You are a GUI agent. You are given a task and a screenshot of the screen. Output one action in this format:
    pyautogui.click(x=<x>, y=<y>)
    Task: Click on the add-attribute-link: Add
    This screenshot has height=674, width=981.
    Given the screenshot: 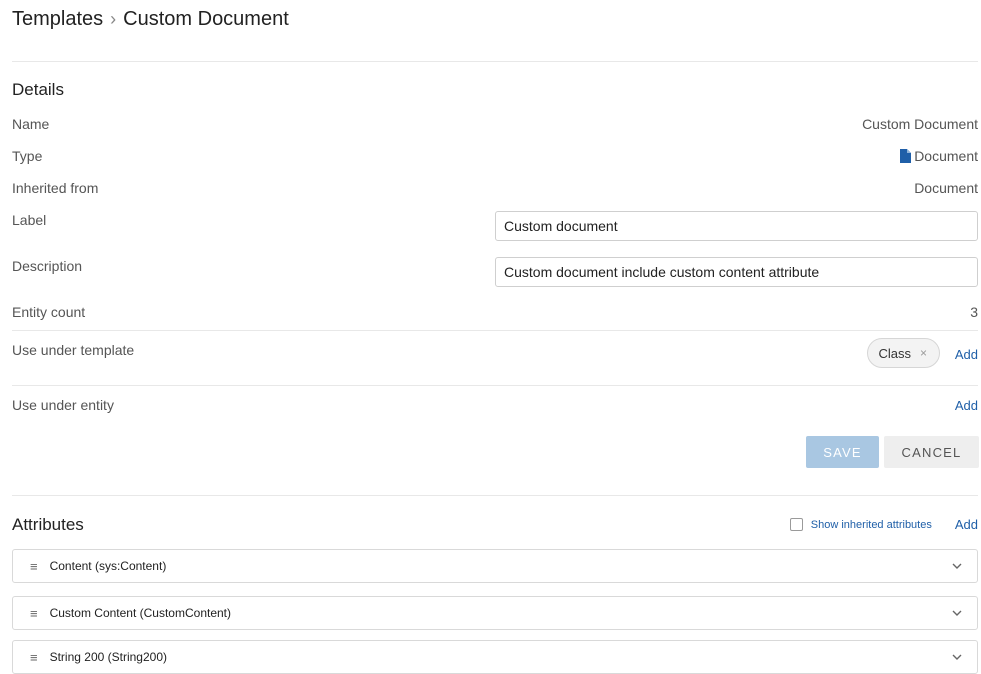 What is the action you would take?
    pyautogui.click(x=966, y=524)
    